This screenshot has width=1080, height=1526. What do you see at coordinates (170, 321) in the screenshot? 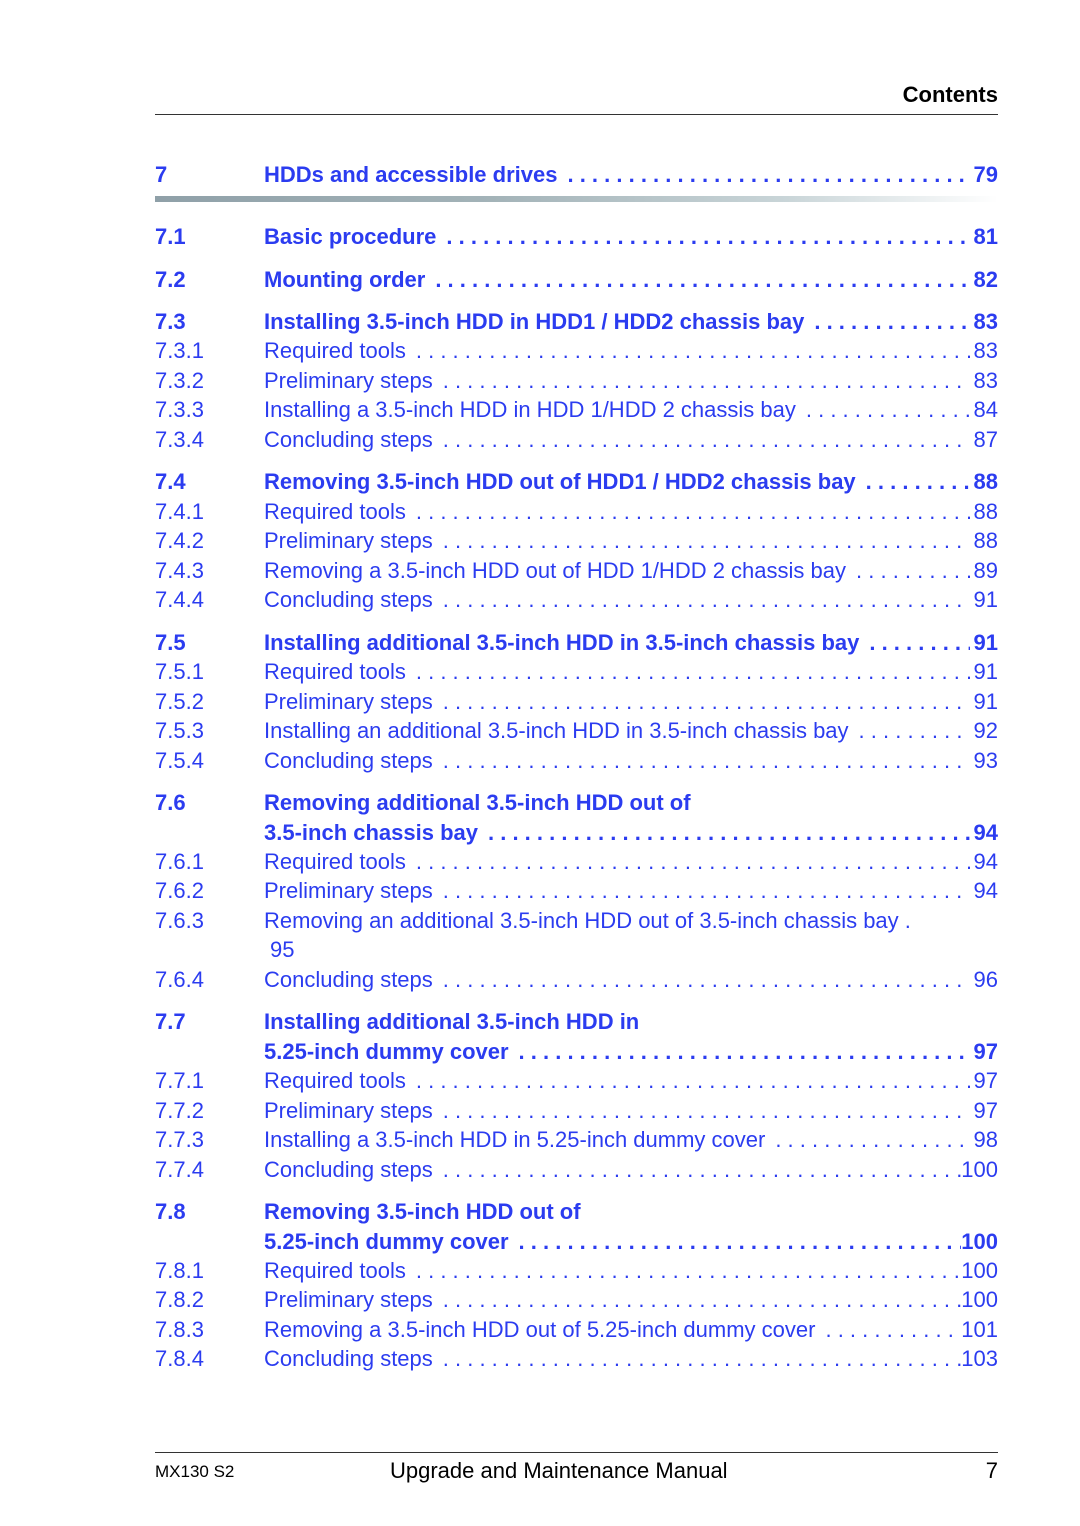
I see `toc-entry-number: 7.3` at bounding box center [170, 321].